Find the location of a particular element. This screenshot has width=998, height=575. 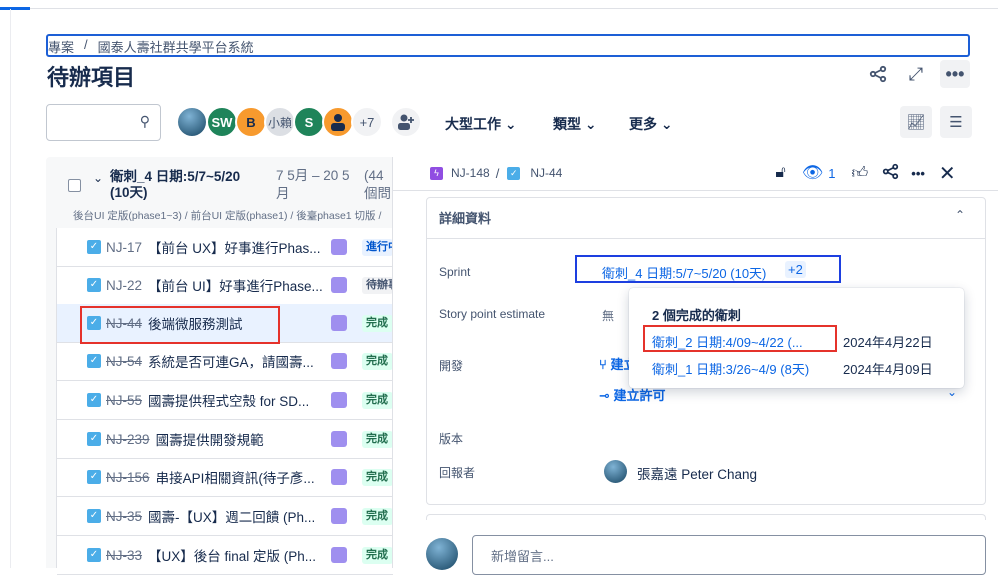

sprint-dates: 7 5月 – 20 5 月 is located at coordinates (313, 184).